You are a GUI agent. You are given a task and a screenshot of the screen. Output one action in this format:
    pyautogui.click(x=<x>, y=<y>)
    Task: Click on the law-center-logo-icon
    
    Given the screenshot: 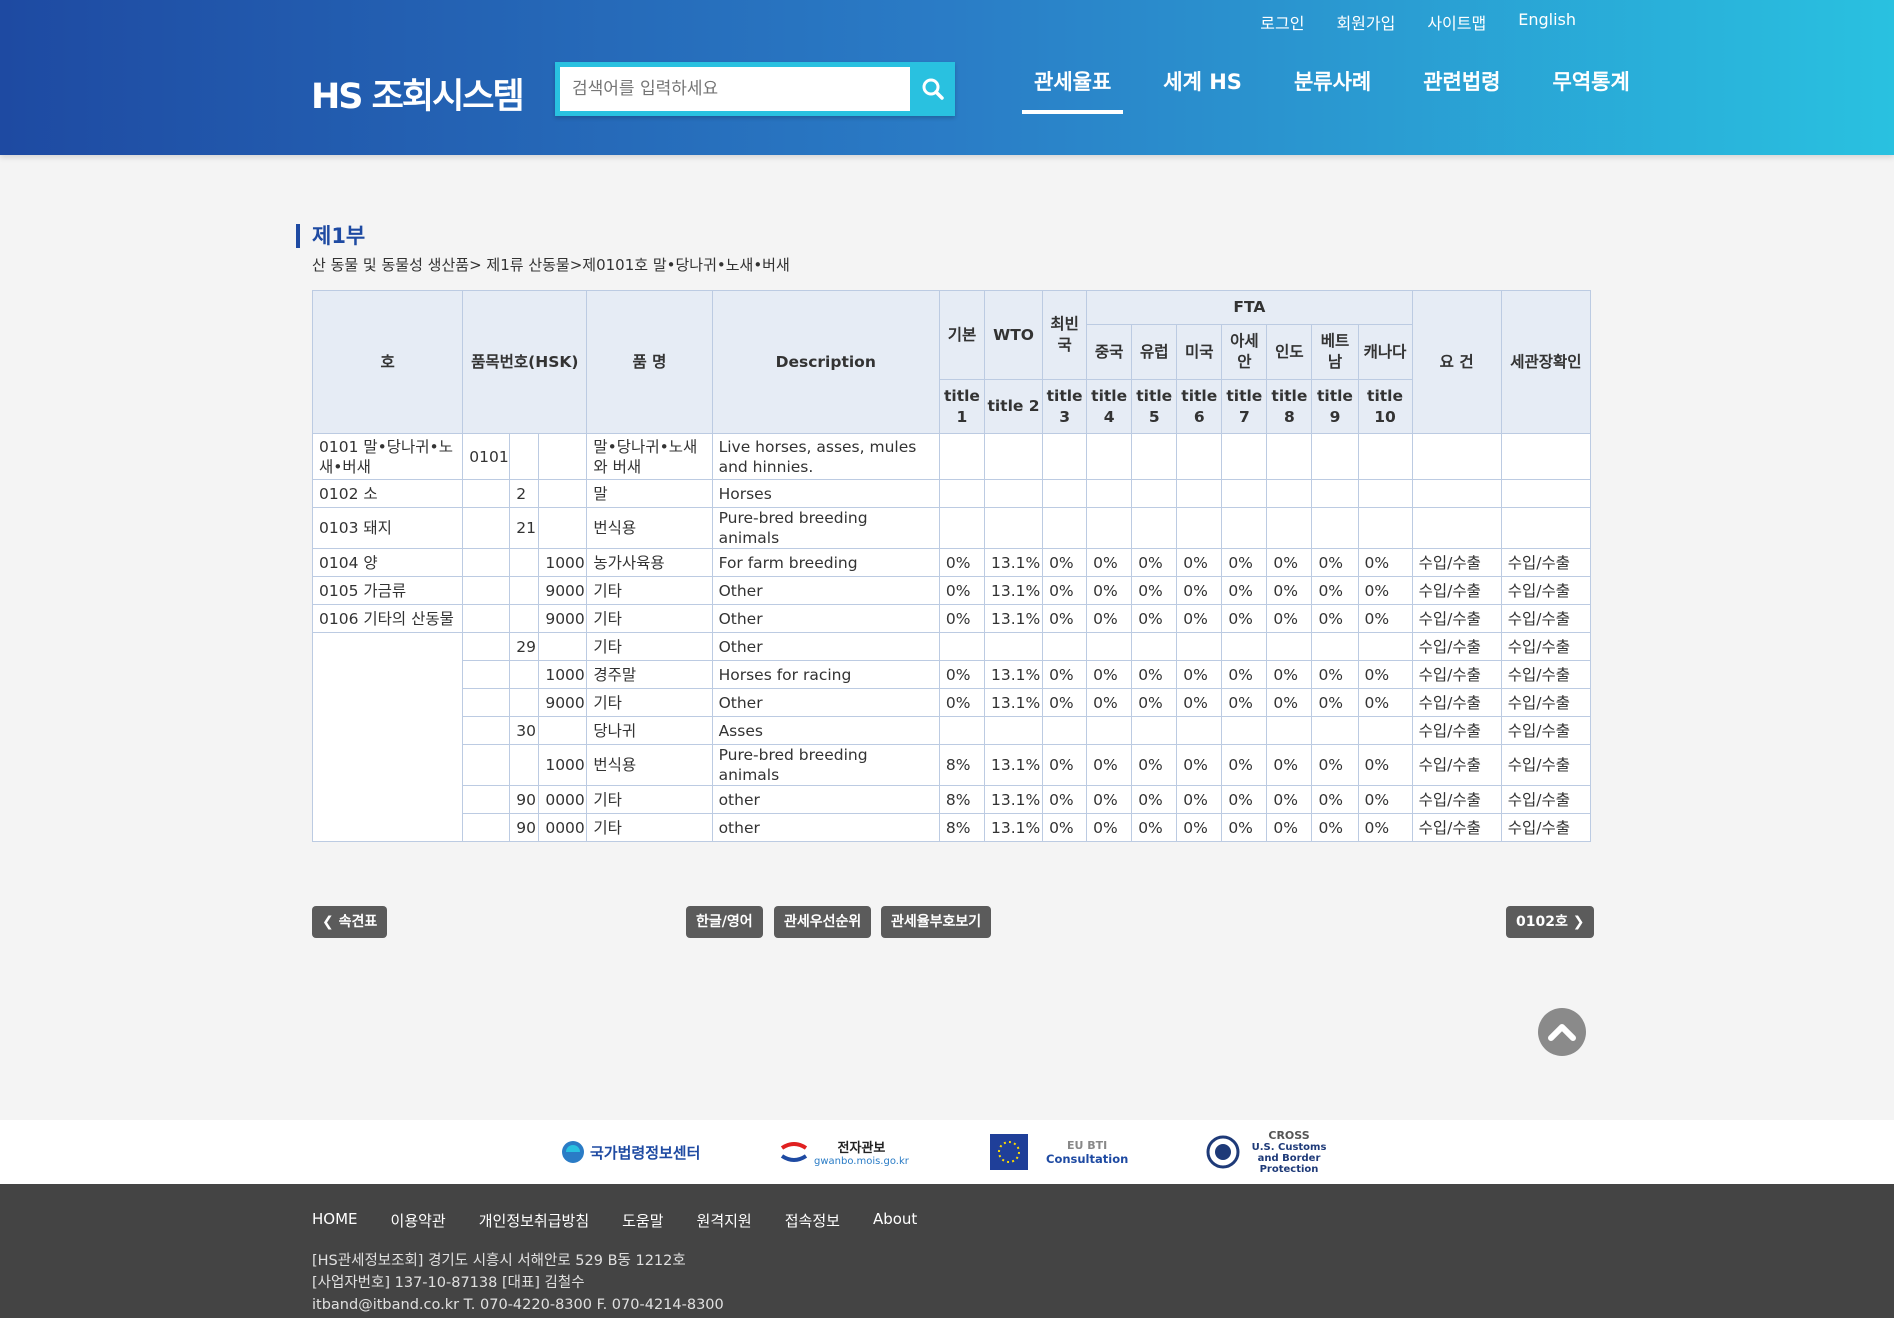 What is the action you would take?
    pyautogui.click(x=573, y=1152)
    